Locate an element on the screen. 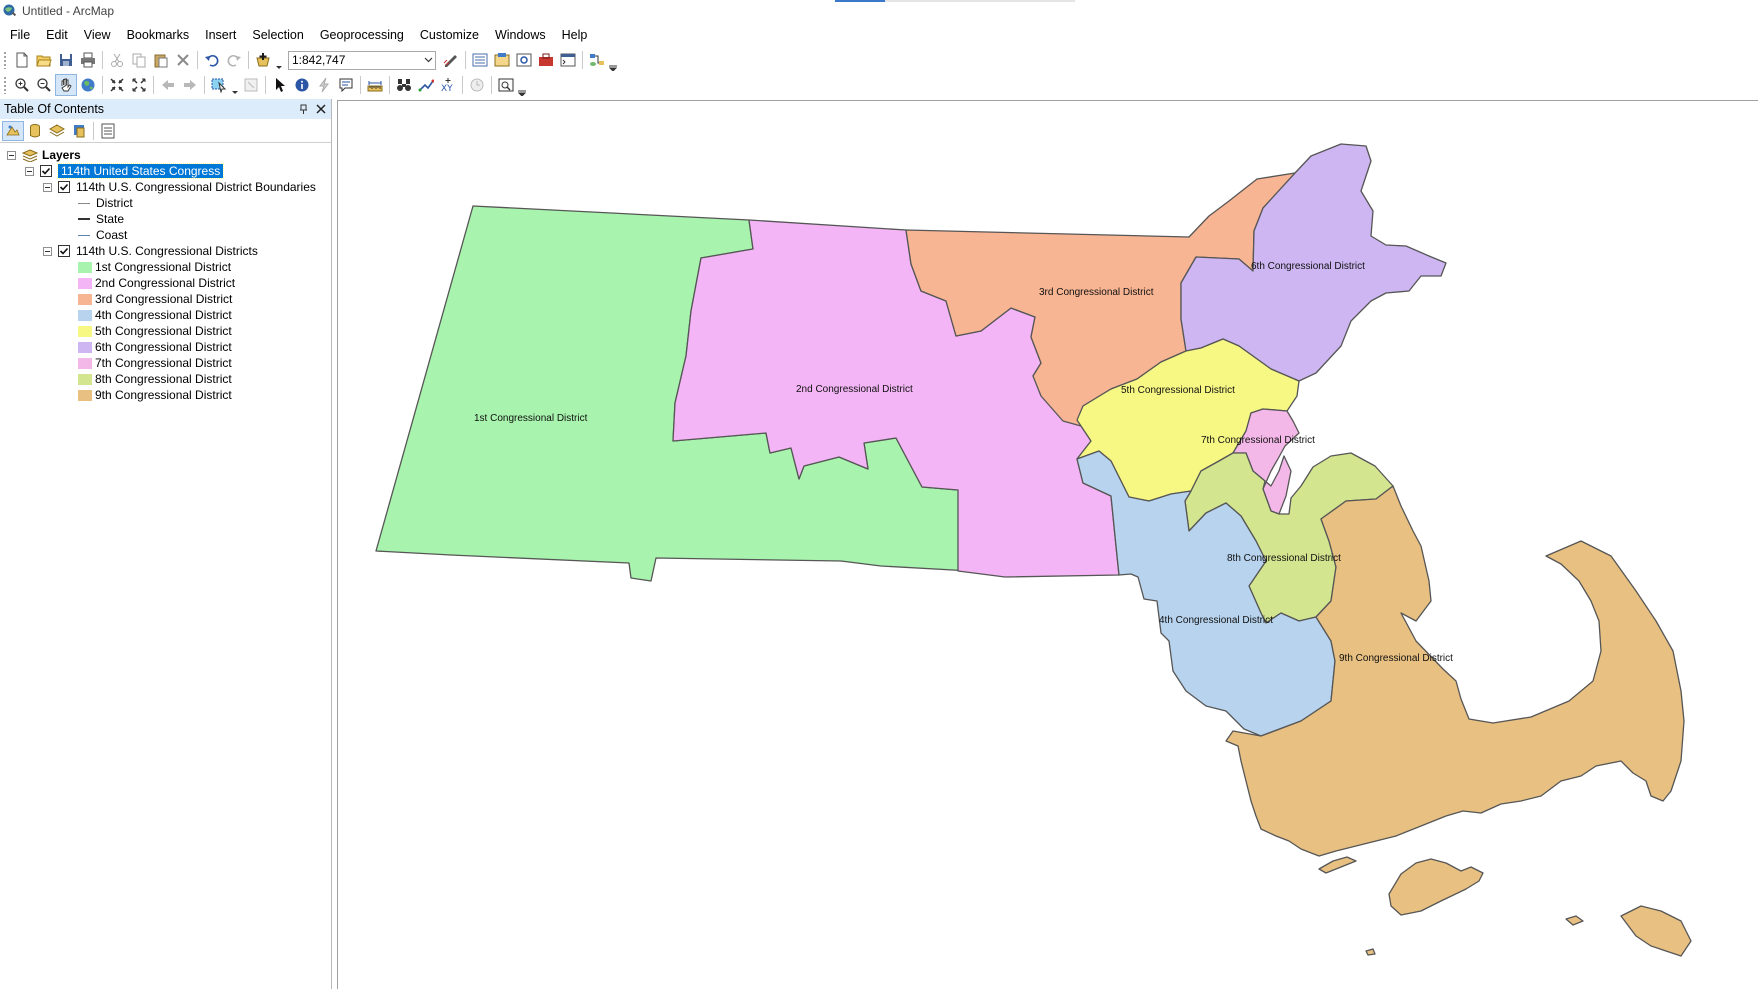 Image resolution: width=1758 pixels, height=990 pixels. save-button is located at coordinates (66, 60).